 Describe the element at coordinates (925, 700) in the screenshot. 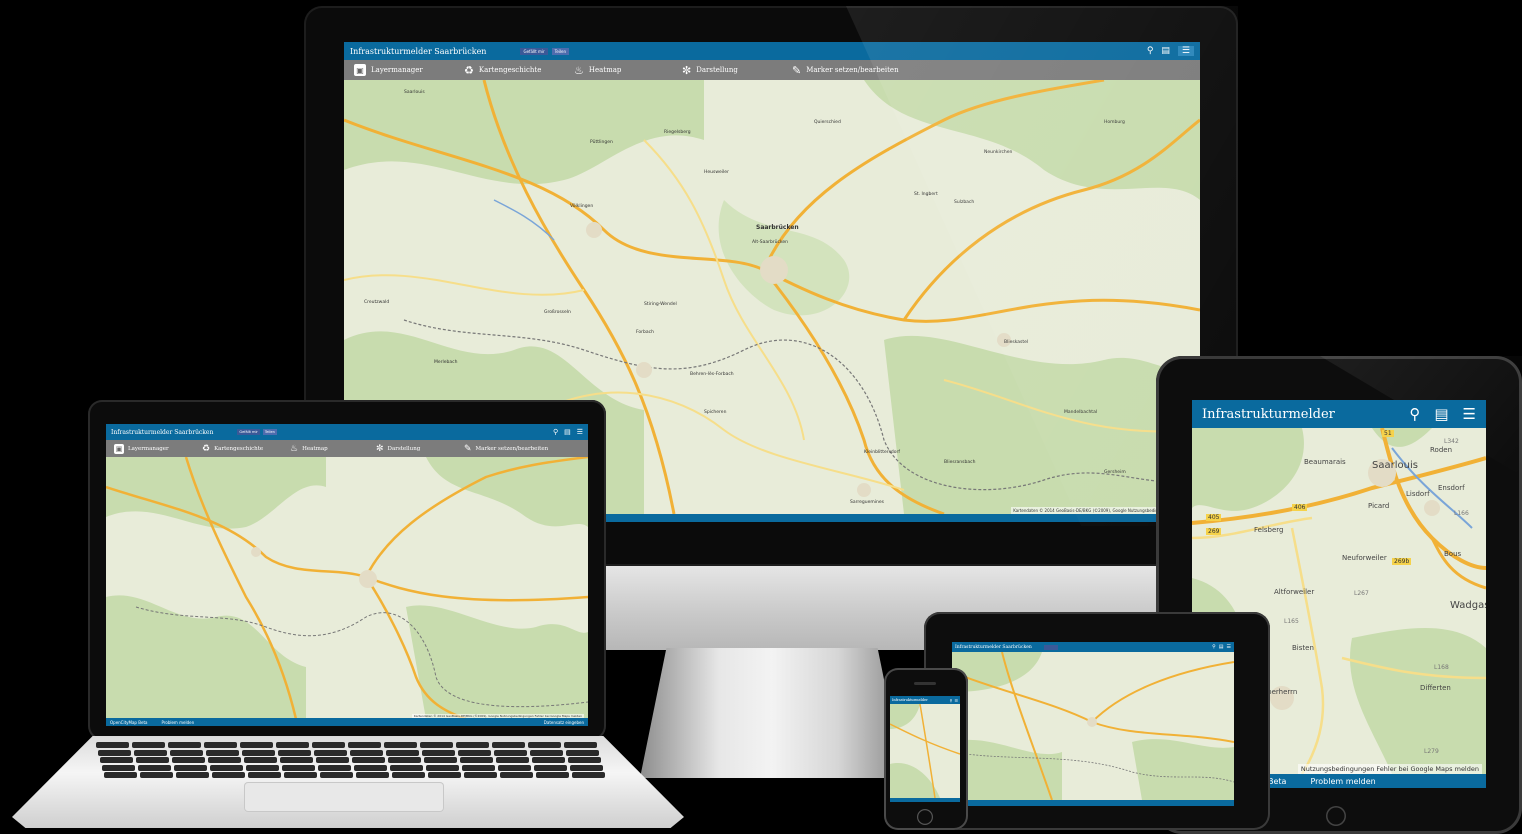

I see `app-header: Infrastrukturmelder ⚲ ☰` at that location.